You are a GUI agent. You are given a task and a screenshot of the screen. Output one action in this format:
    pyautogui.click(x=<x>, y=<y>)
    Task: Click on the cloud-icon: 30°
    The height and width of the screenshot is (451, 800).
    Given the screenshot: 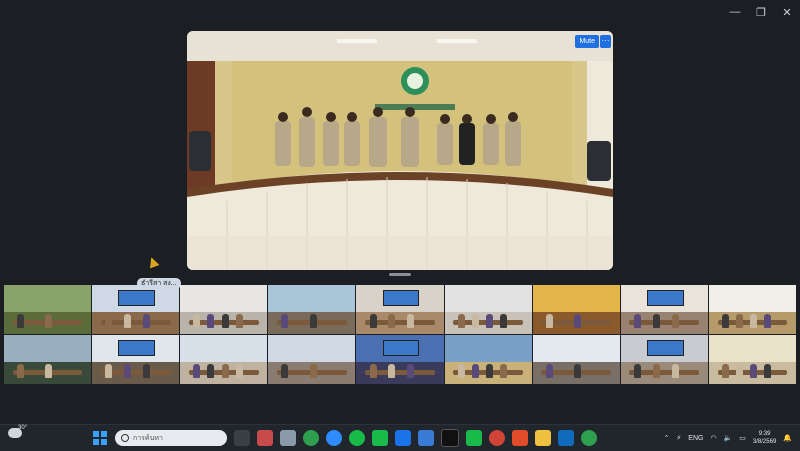 What is the action you would take?
    pyautogui.click(x=17, y=431)
    